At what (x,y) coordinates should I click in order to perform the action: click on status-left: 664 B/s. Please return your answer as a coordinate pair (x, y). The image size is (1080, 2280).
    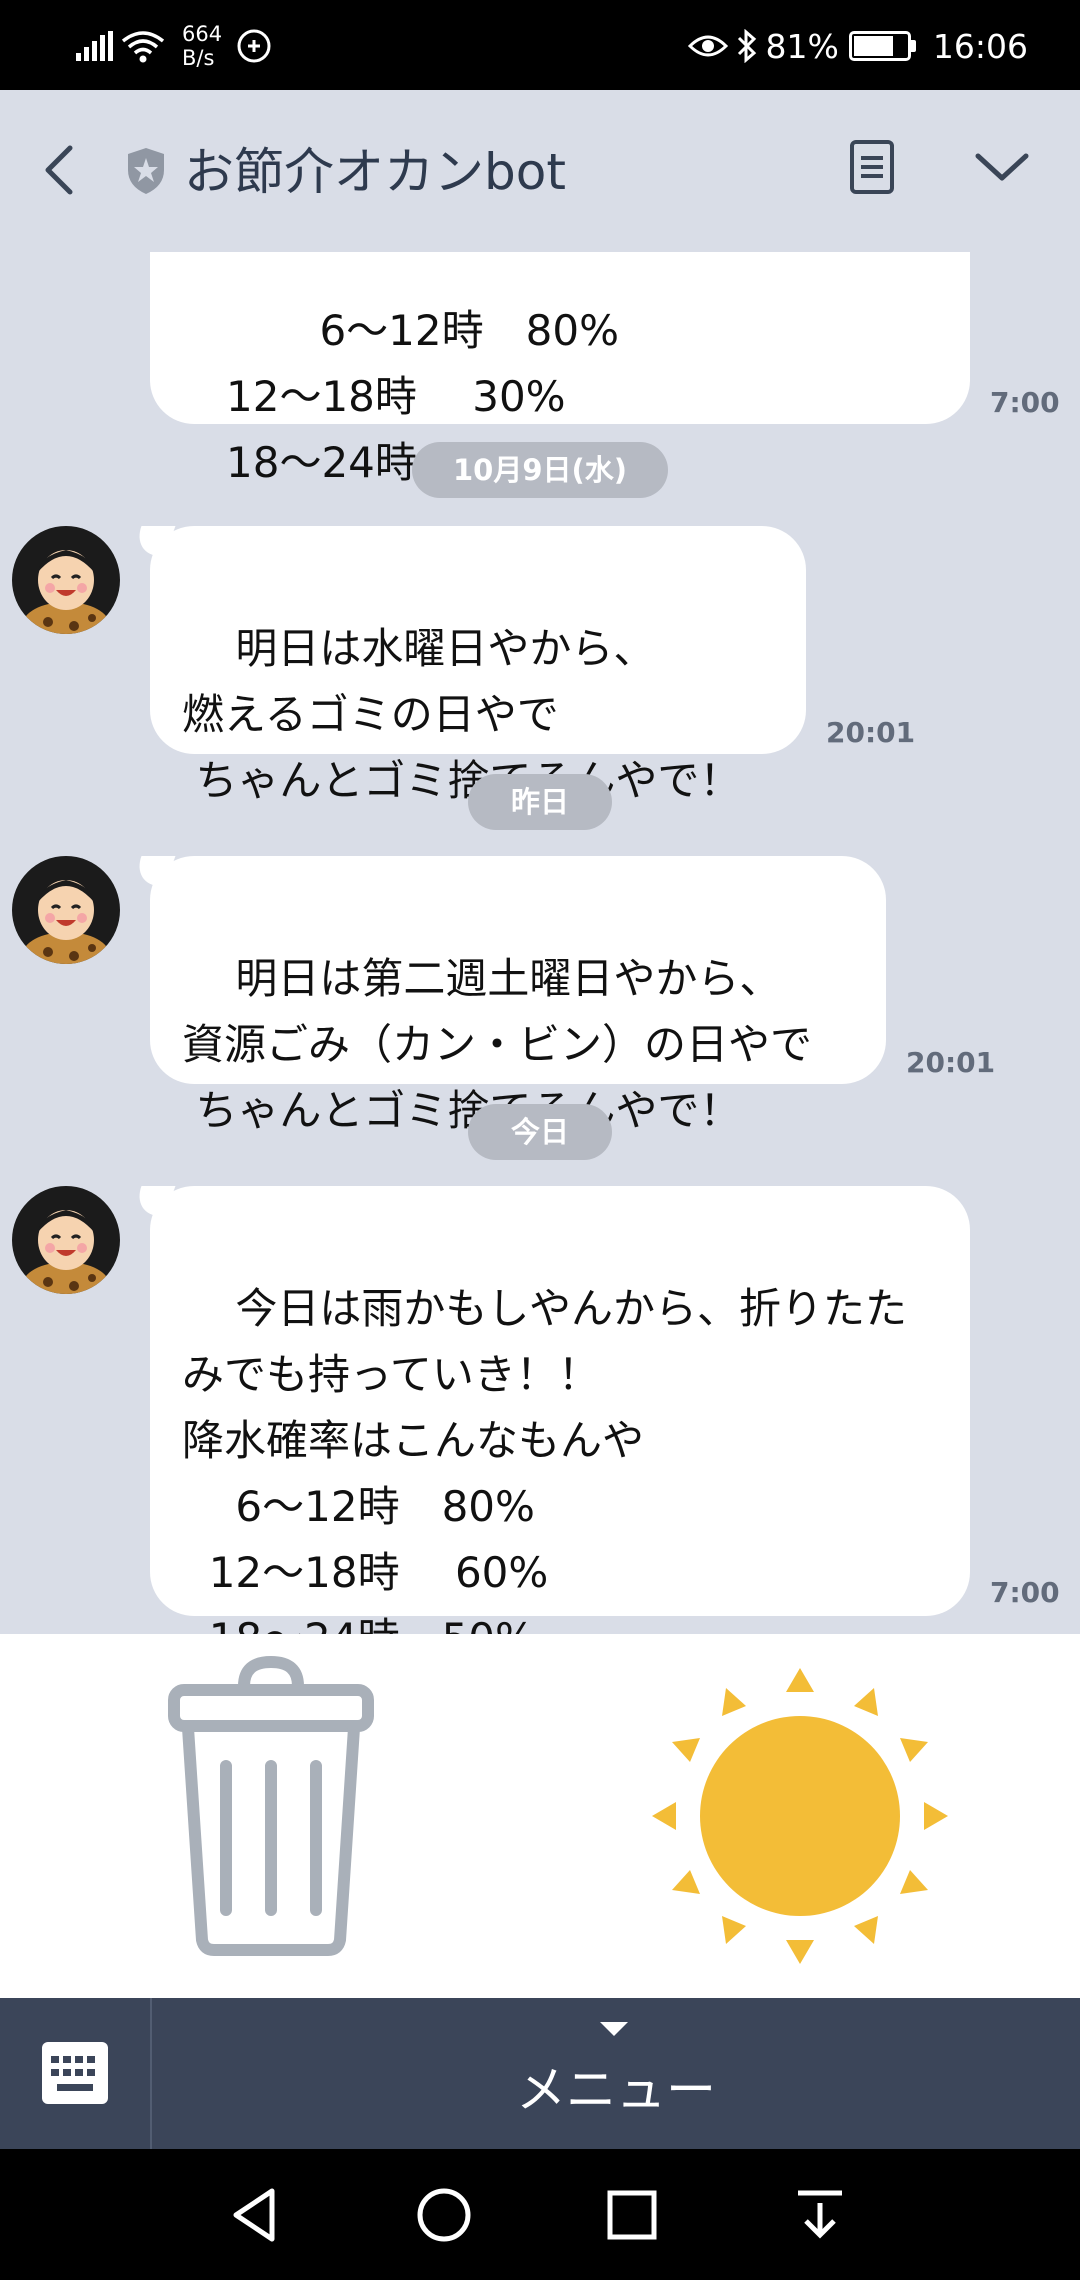
    Looking at the image, I should click on (174, 46).